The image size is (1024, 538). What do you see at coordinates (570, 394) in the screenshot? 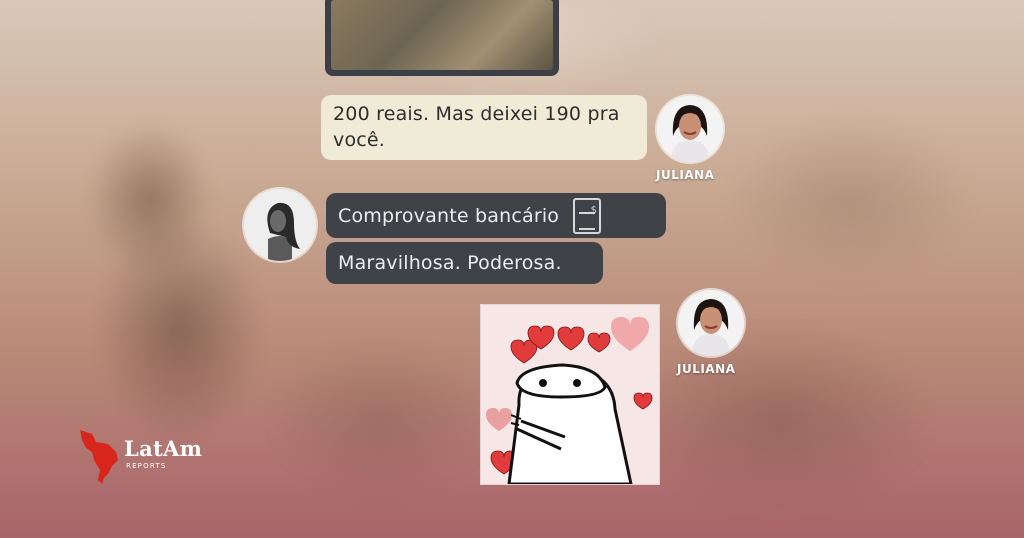
I see `flork-hearts-sticker` at bounding box center [570, 394].